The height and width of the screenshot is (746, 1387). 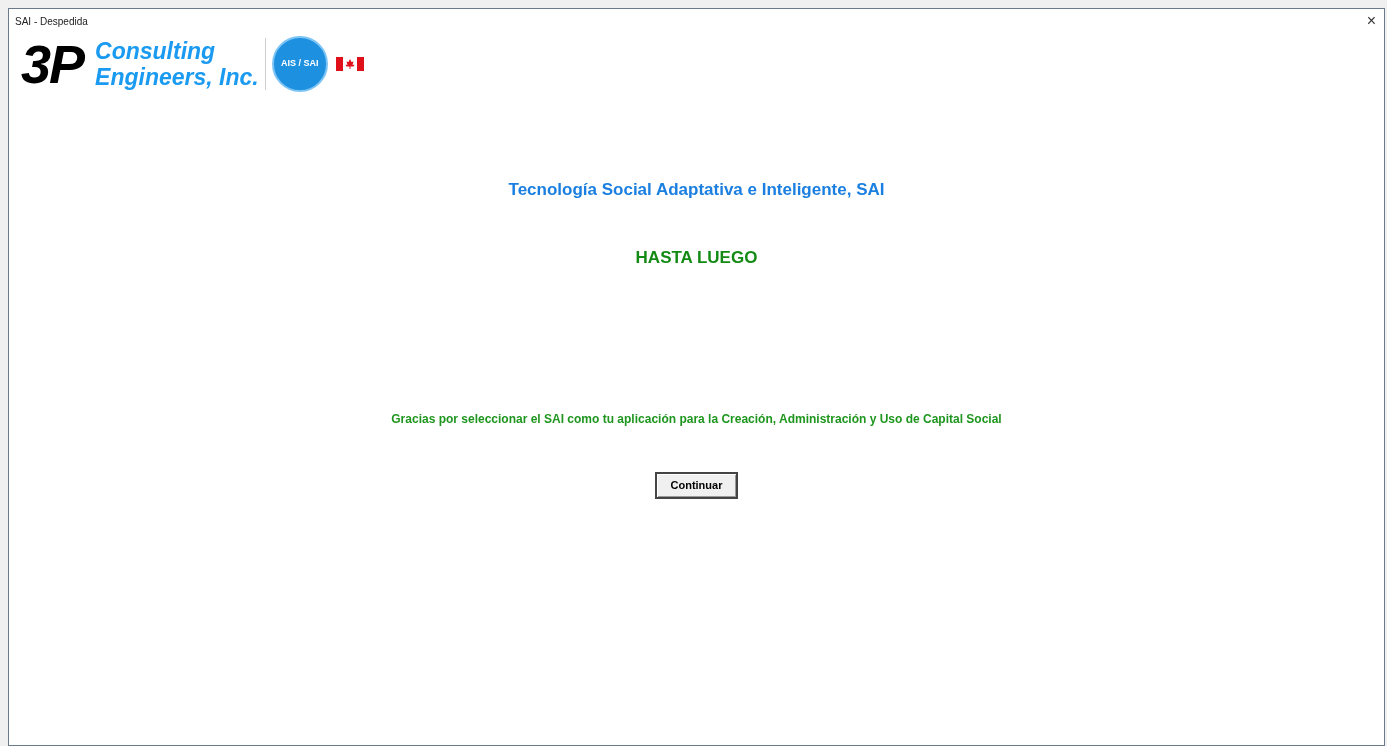 I want to click on app-heading: Tecnología Social Adaptativa e Inteligente, SAI, so click(x=696, y=190).